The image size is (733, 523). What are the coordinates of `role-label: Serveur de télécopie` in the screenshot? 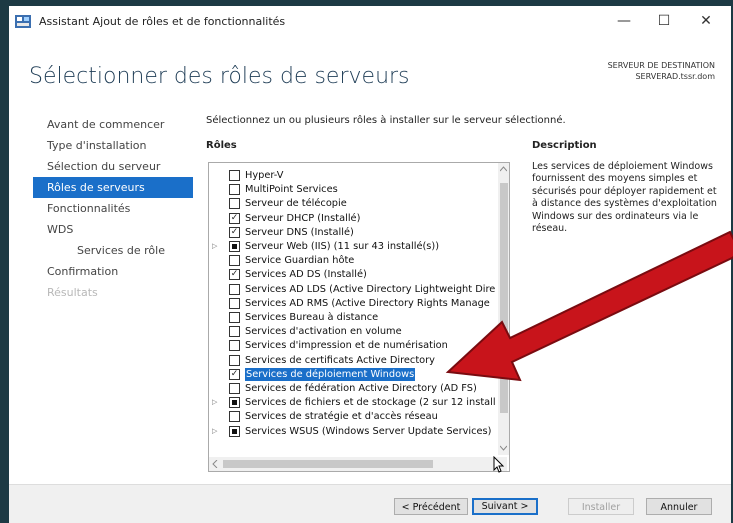 It's located at (296, 204).